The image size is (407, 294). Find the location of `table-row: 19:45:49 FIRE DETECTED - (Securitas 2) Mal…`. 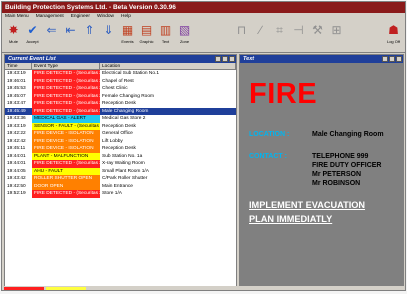

table-row: 19:45:49 FIRE DETECTED - (Securitas 2) Mal… is located at coordinates (120, 111).